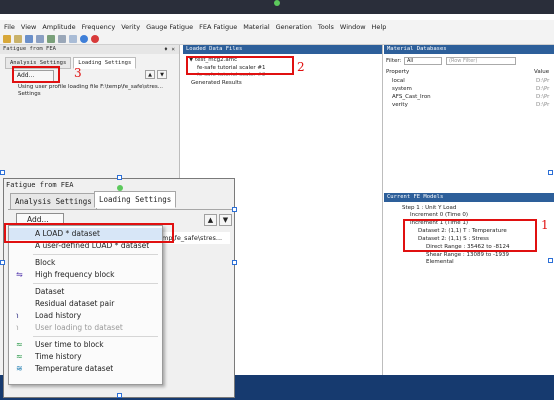  Describe the element at coordinates (411, 97) in the screenshot. I see `db-row: AFS_Cast_Iron` at that location.